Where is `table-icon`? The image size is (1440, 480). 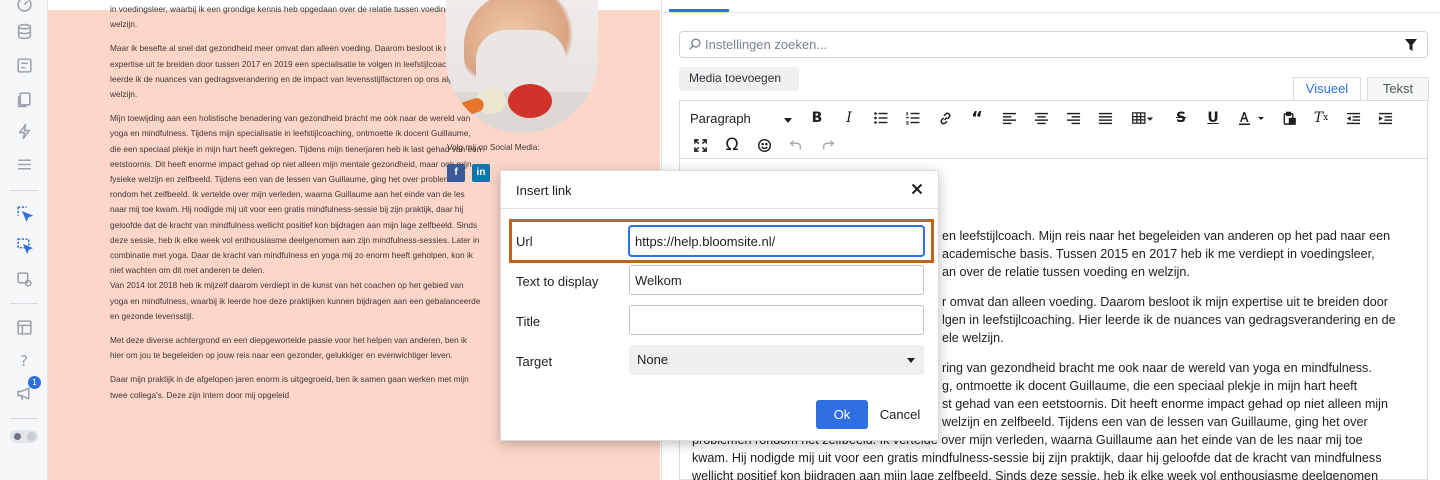 table-icon is located at coordinates (1143, 118).